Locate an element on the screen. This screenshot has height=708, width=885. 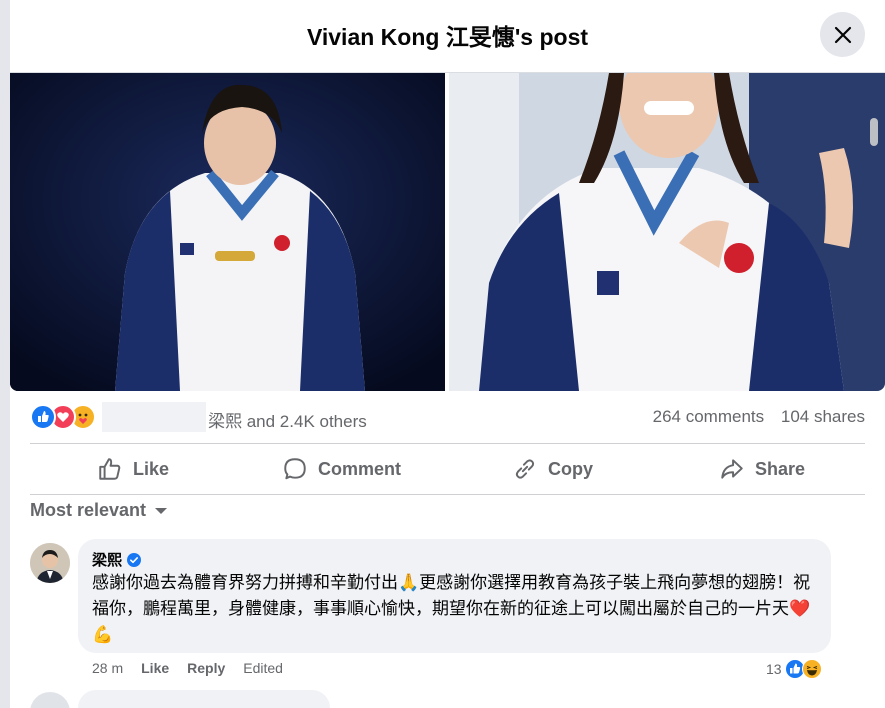
sort-label: Most relevant is located at coordinates (88, 510).